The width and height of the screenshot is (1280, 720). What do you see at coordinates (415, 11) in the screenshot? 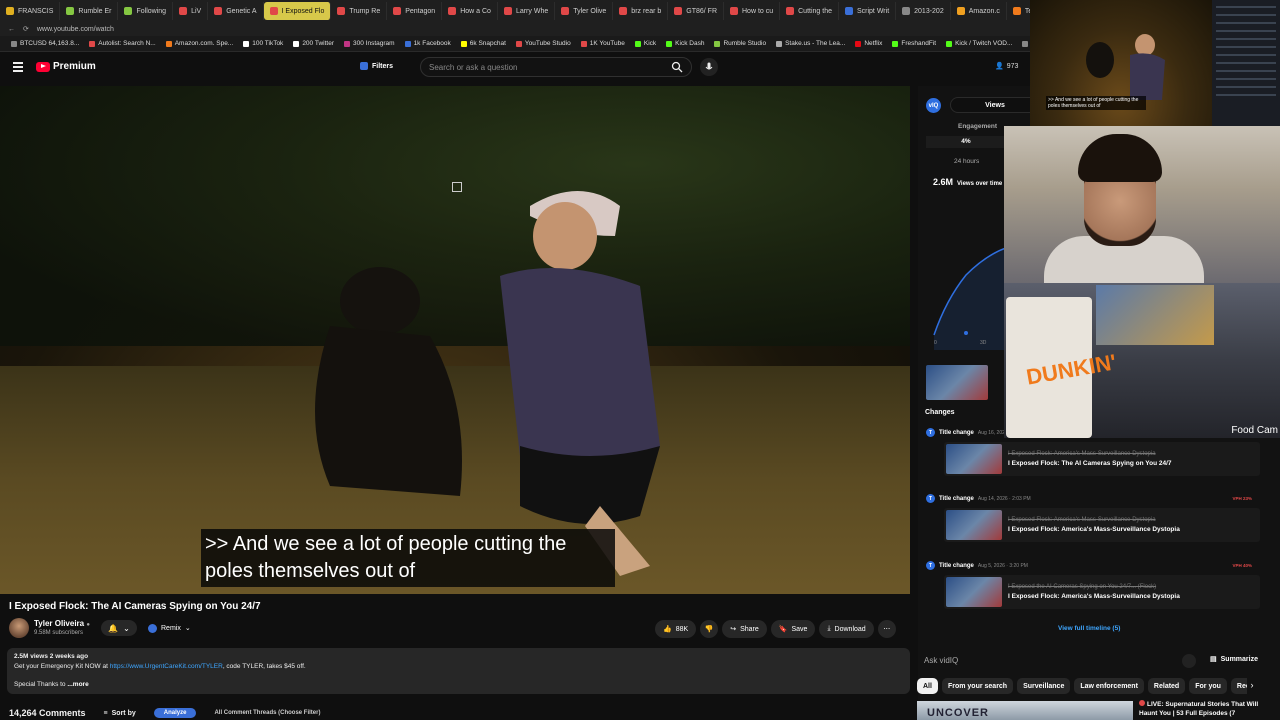
I see `browser-tab: Pentagon` at bounding box center [415, 11].